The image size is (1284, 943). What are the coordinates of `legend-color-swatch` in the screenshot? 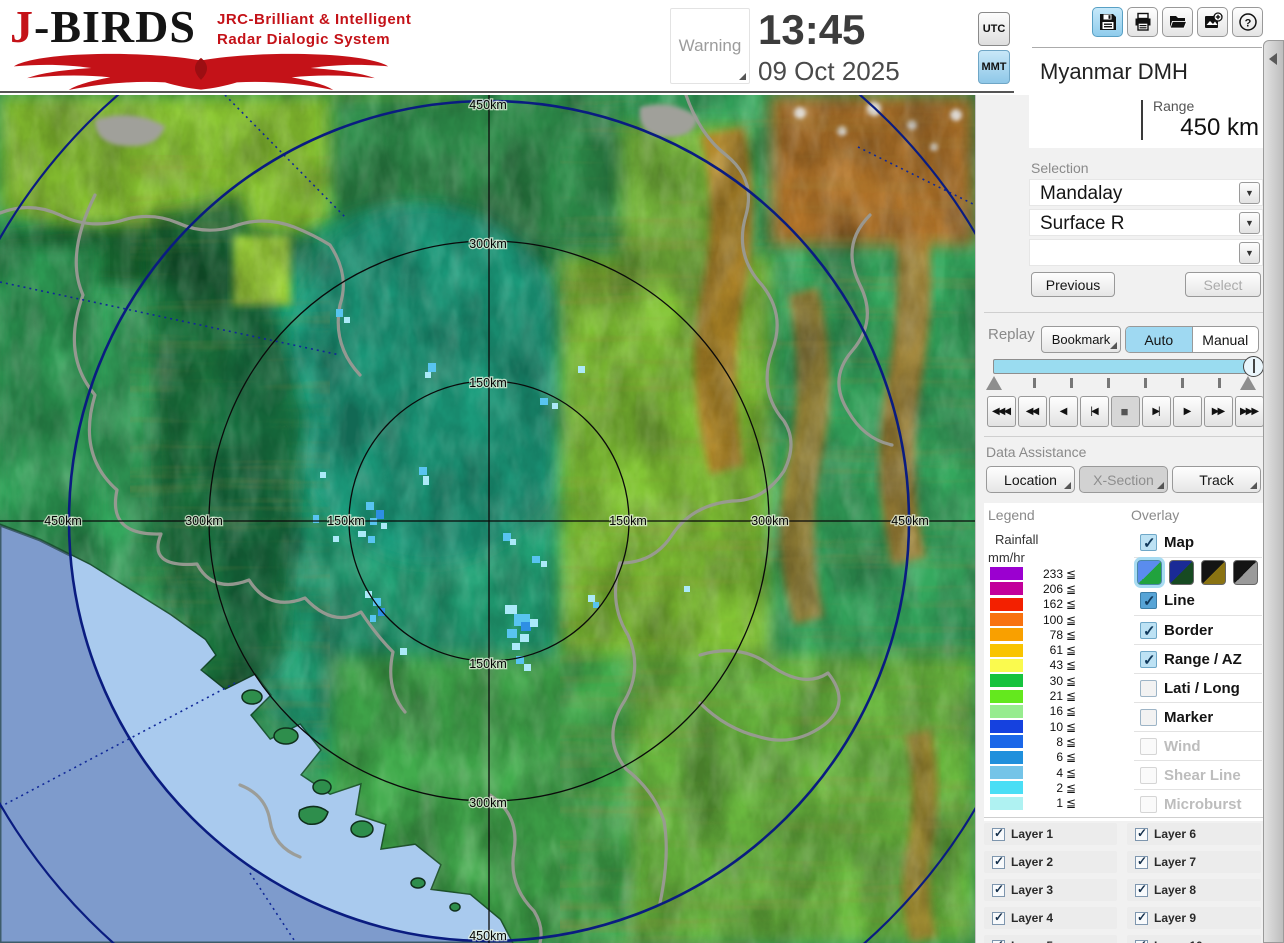 It's located at (1006, 681).